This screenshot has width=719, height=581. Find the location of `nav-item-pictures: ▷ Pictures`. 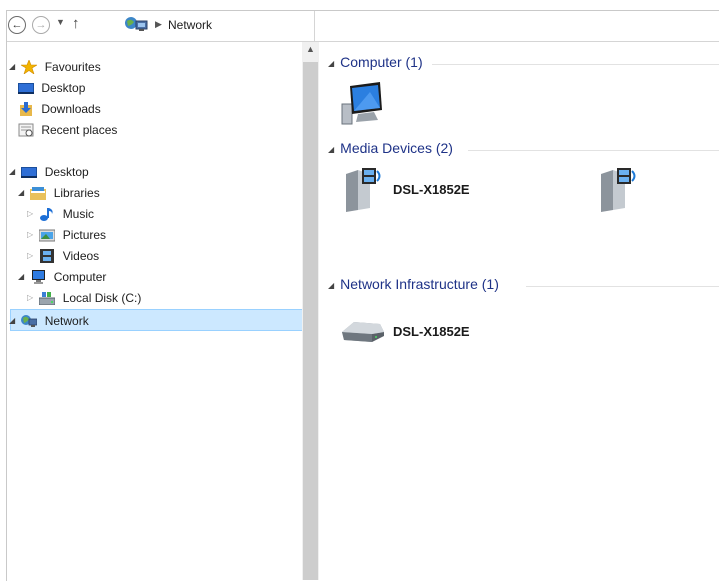

nav-item-pictures: ▷ Pictures is located at coordinates (66, 234).